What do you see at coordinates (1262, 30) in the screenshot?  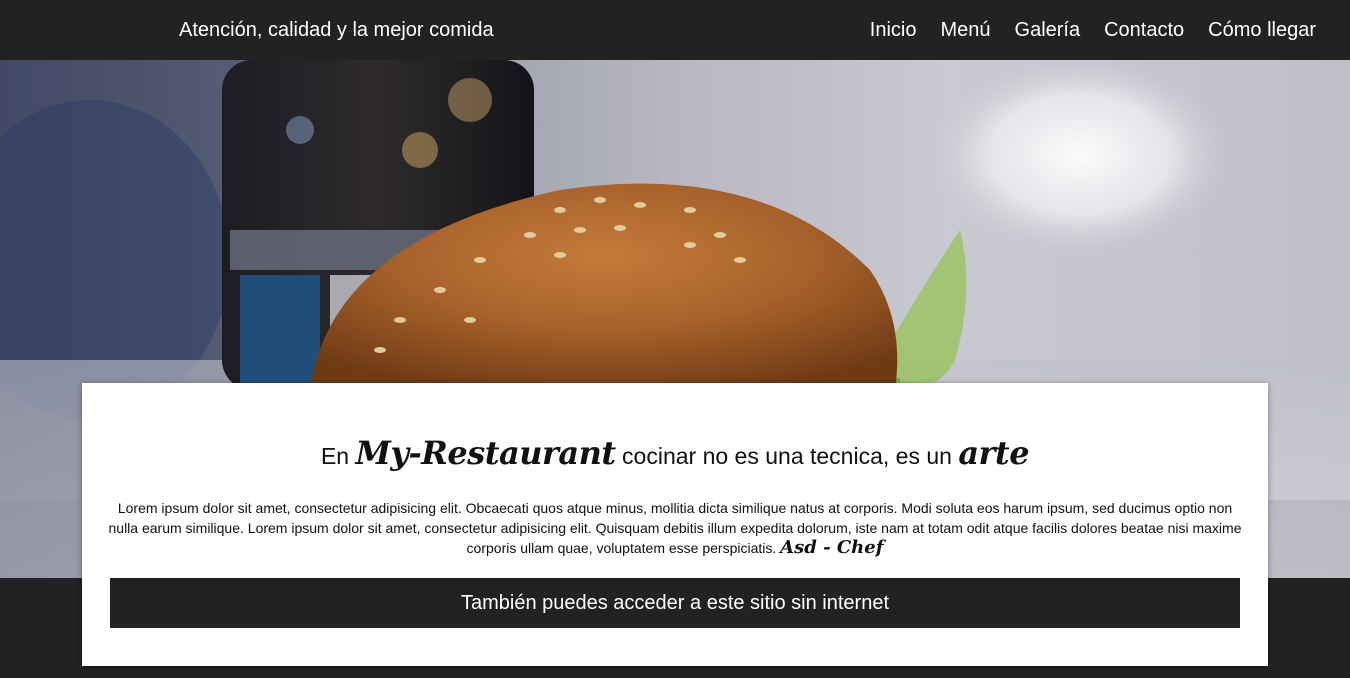 I see `nav-link-como-llegar: Cómo llegar` at bounding box center [1262, 30].